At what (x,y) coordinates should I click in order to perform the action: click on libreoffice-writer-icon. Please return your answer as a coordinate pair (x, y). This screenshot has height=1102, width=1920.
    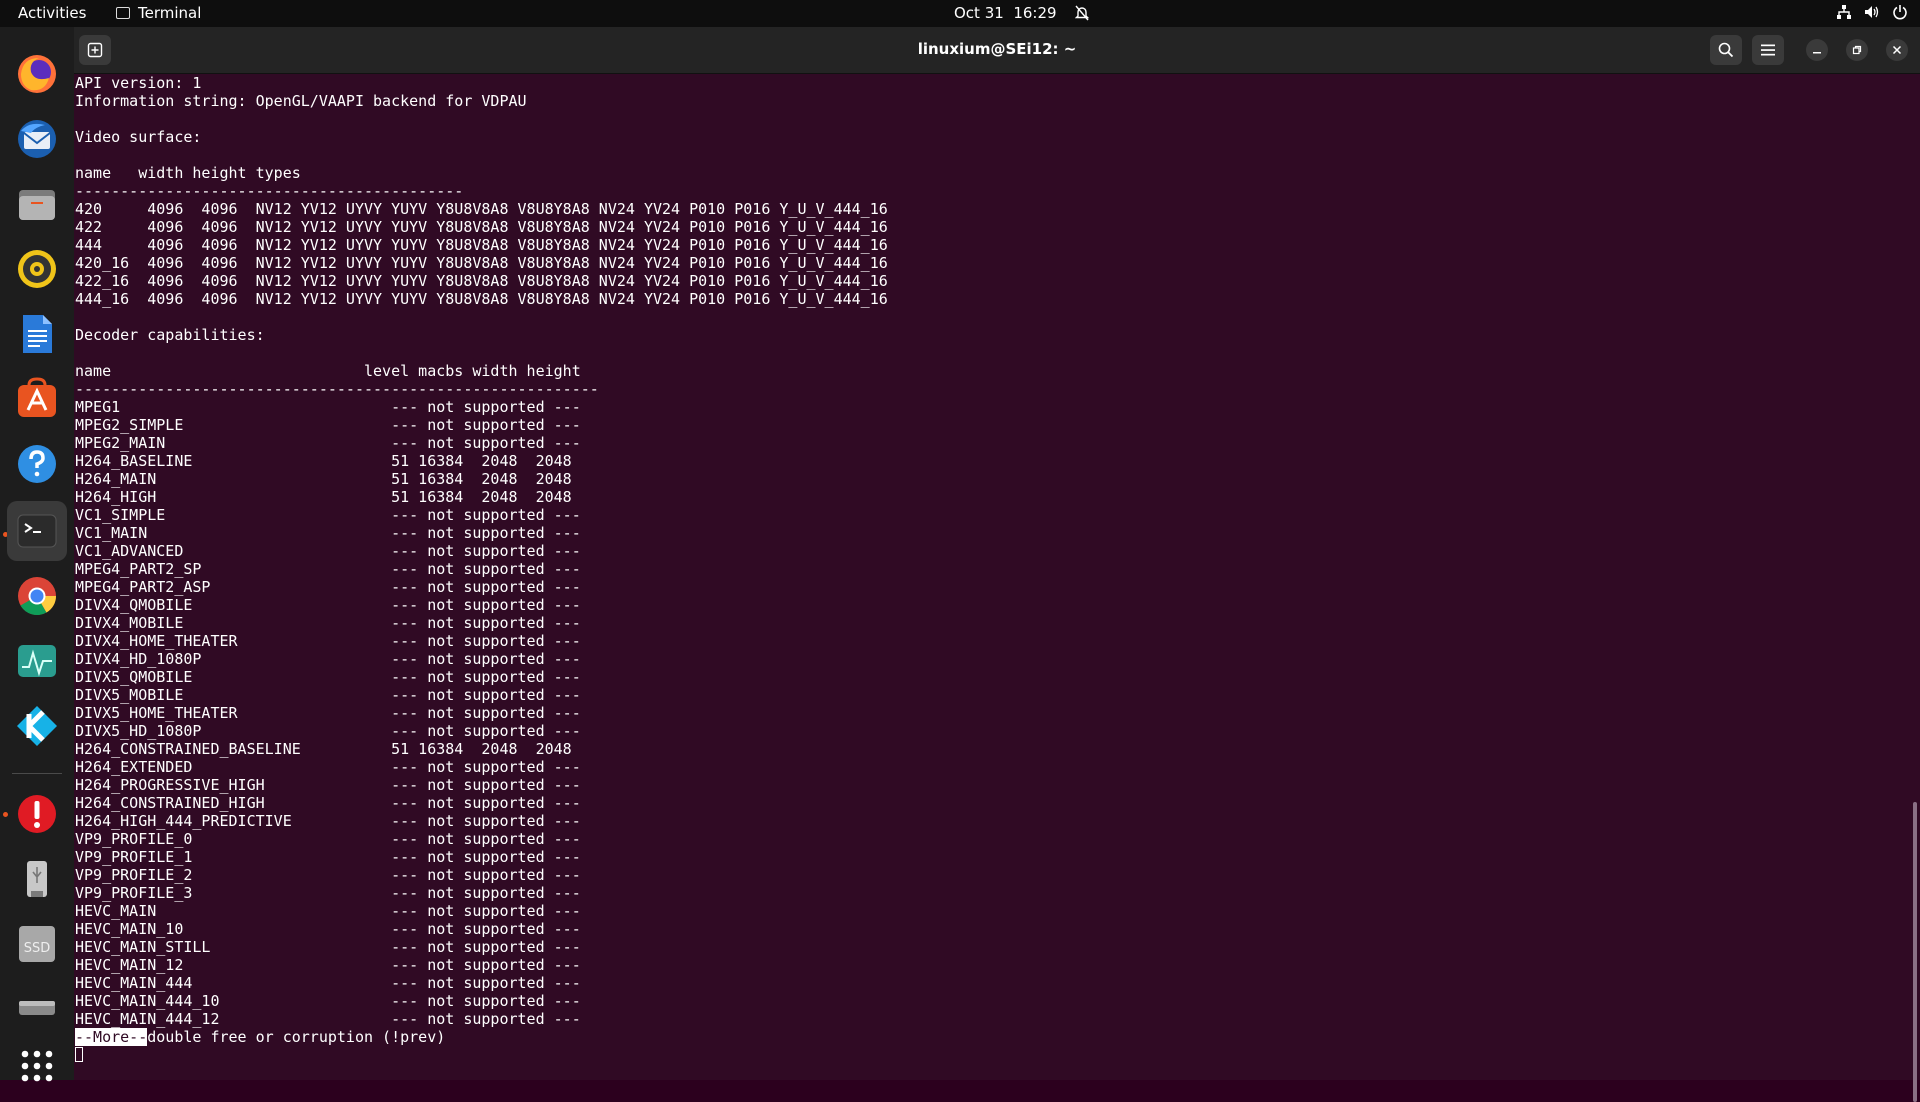
    Looking at the image, I should click on (37, 334).